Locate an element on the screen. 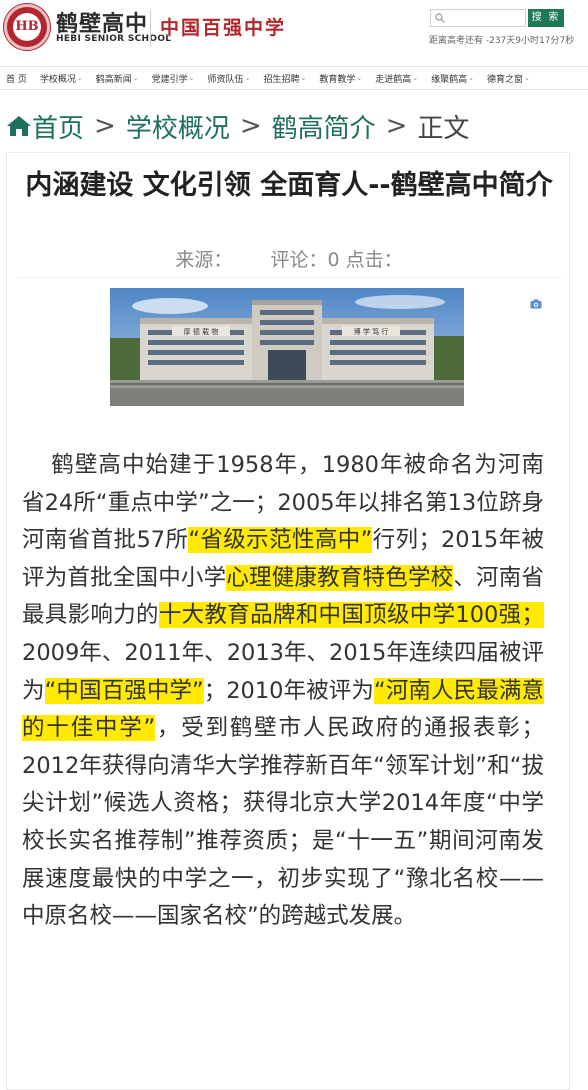 The width and height of the screenshot is (588, 1090). nav-item-label: 师资队伍 is located at coordinates (225, 79).